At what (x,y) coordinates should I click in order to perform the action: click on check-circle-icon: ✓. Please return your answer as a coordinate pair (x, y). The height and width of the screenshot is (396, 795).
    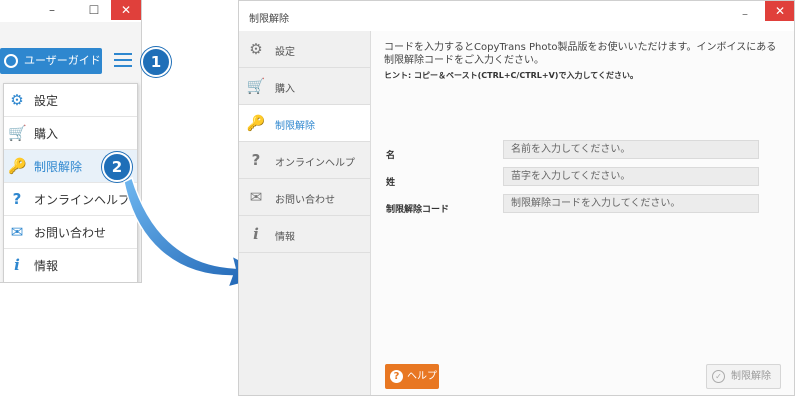
    Looking at the image, I should click on (718, 376).